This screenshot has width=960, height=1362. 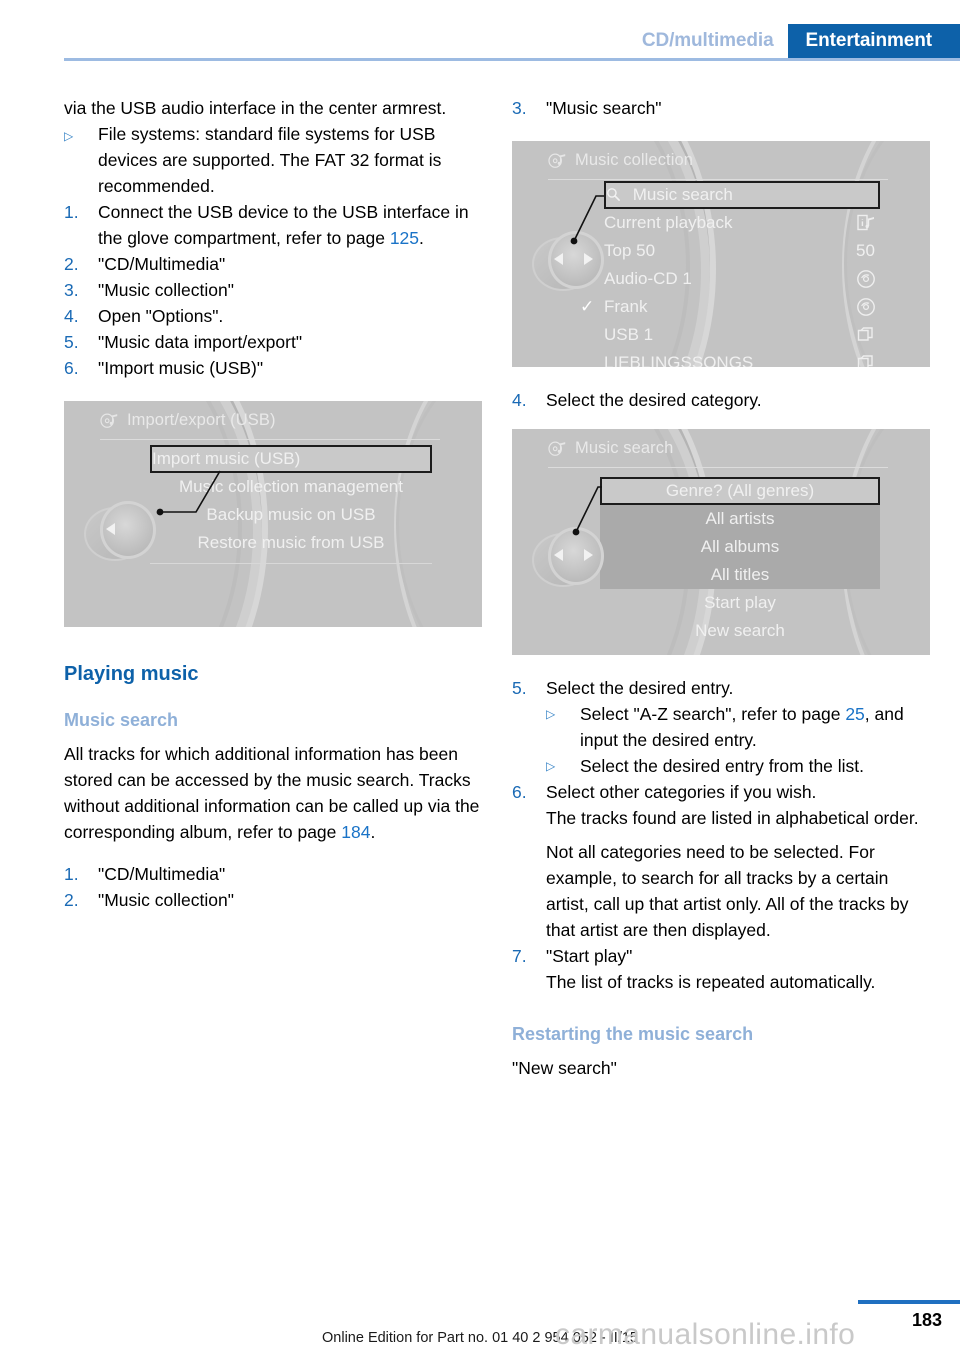 I want to click on menu-item-label: All artists, so click(x=740, y=518).